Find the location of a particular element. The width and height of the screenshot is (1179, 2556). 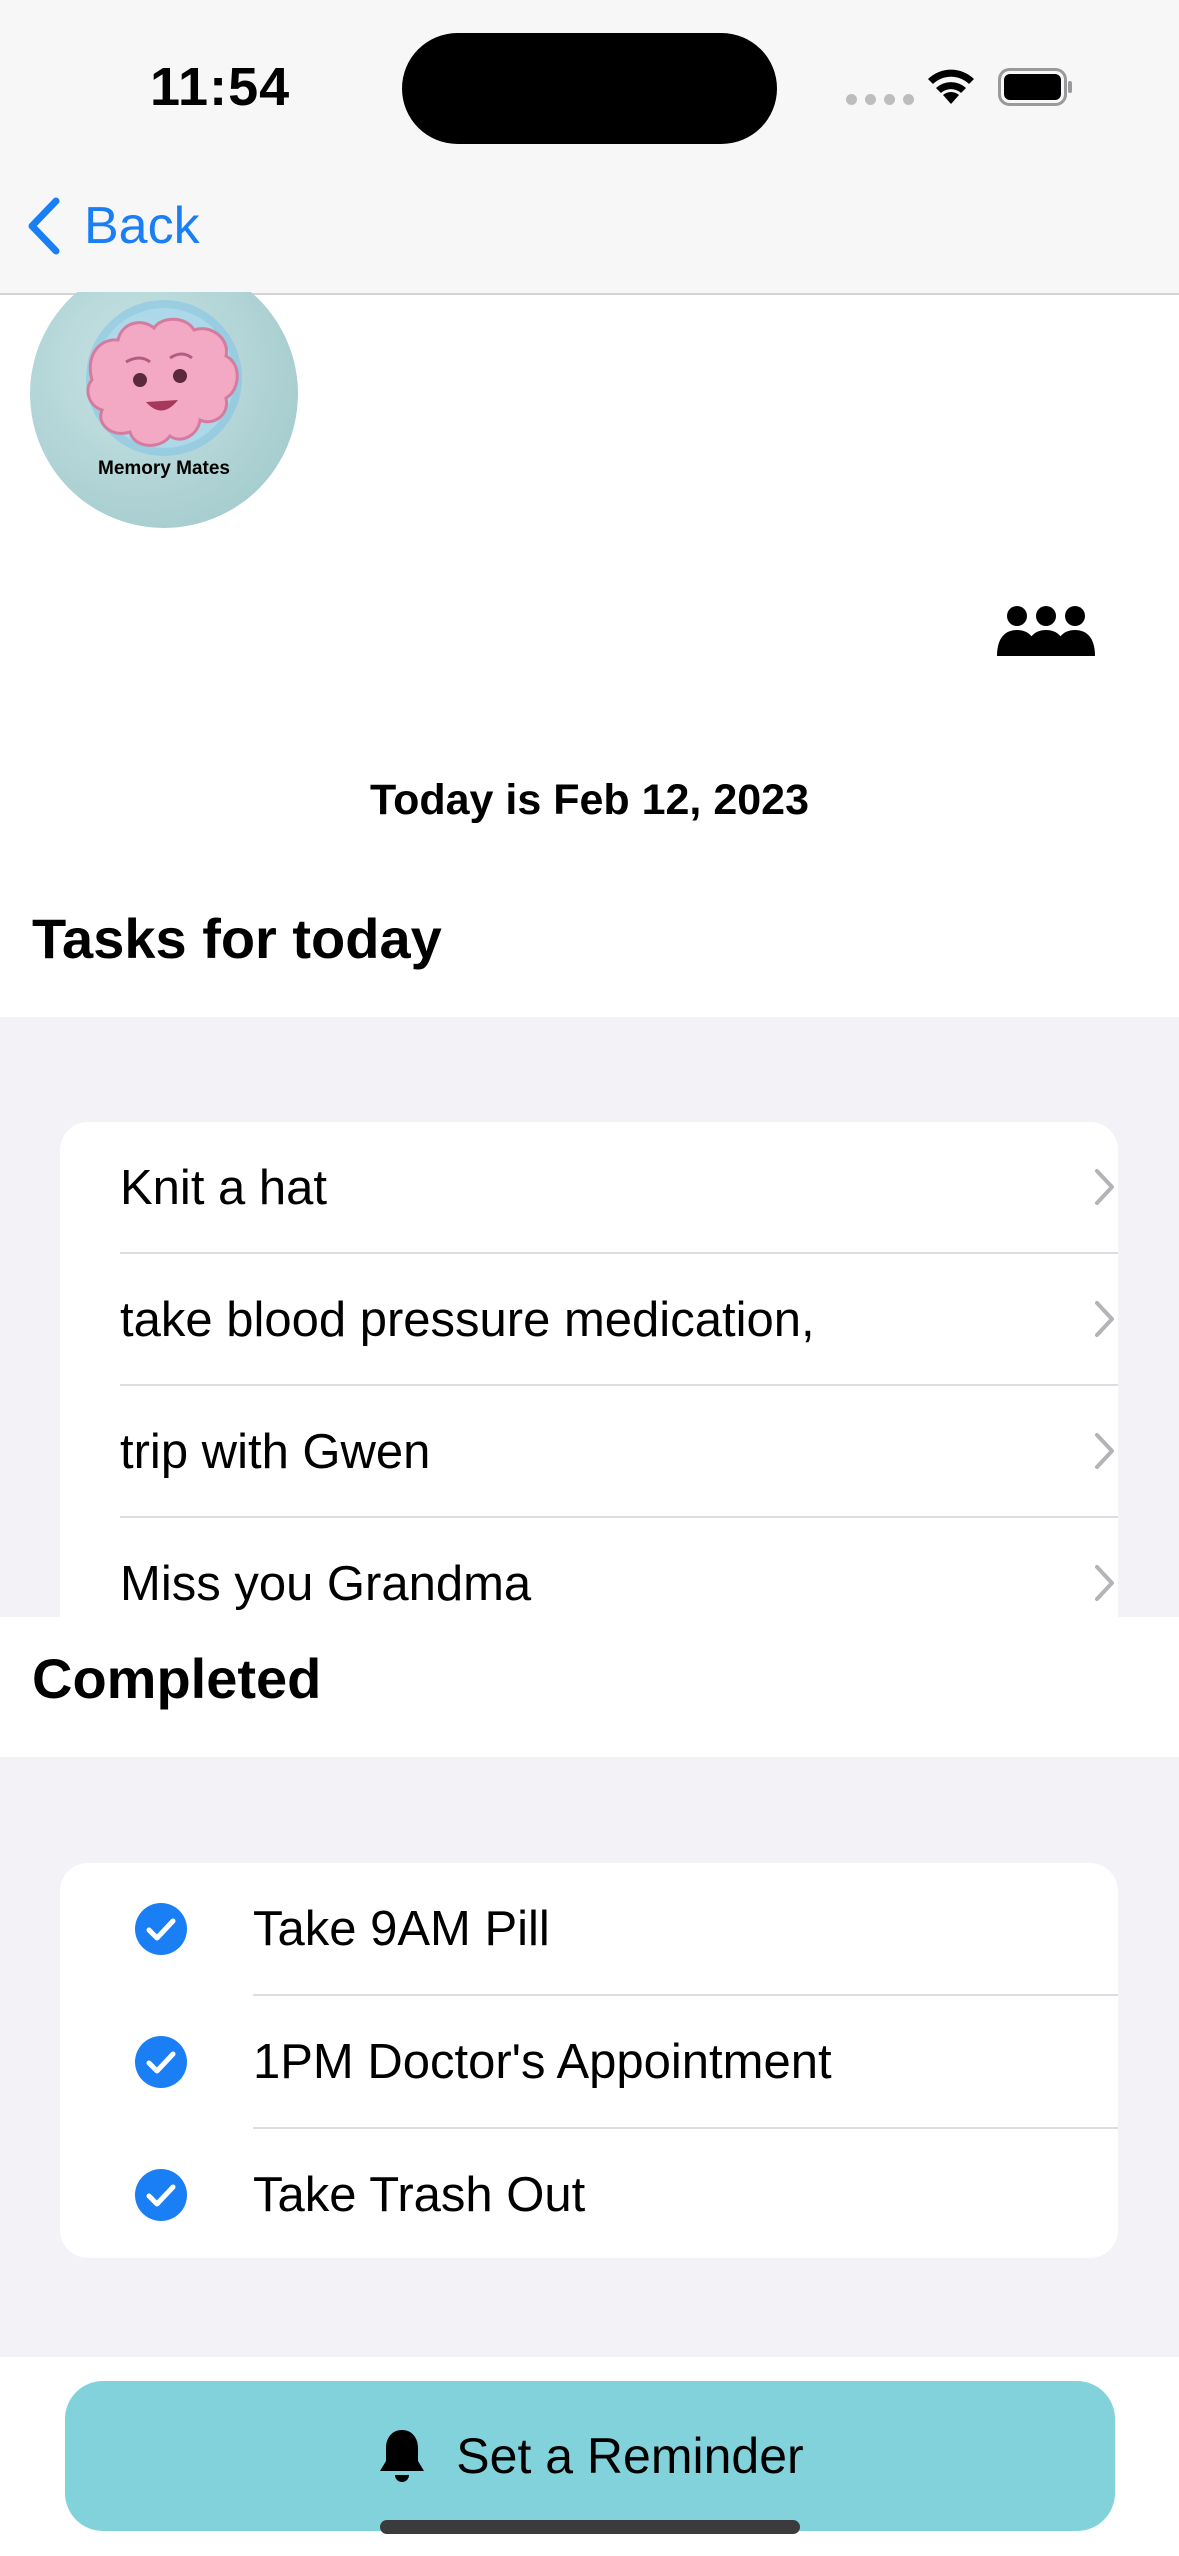

completed-row: 1PM Doctor's Appointment is located at coordinates (589, 2061).